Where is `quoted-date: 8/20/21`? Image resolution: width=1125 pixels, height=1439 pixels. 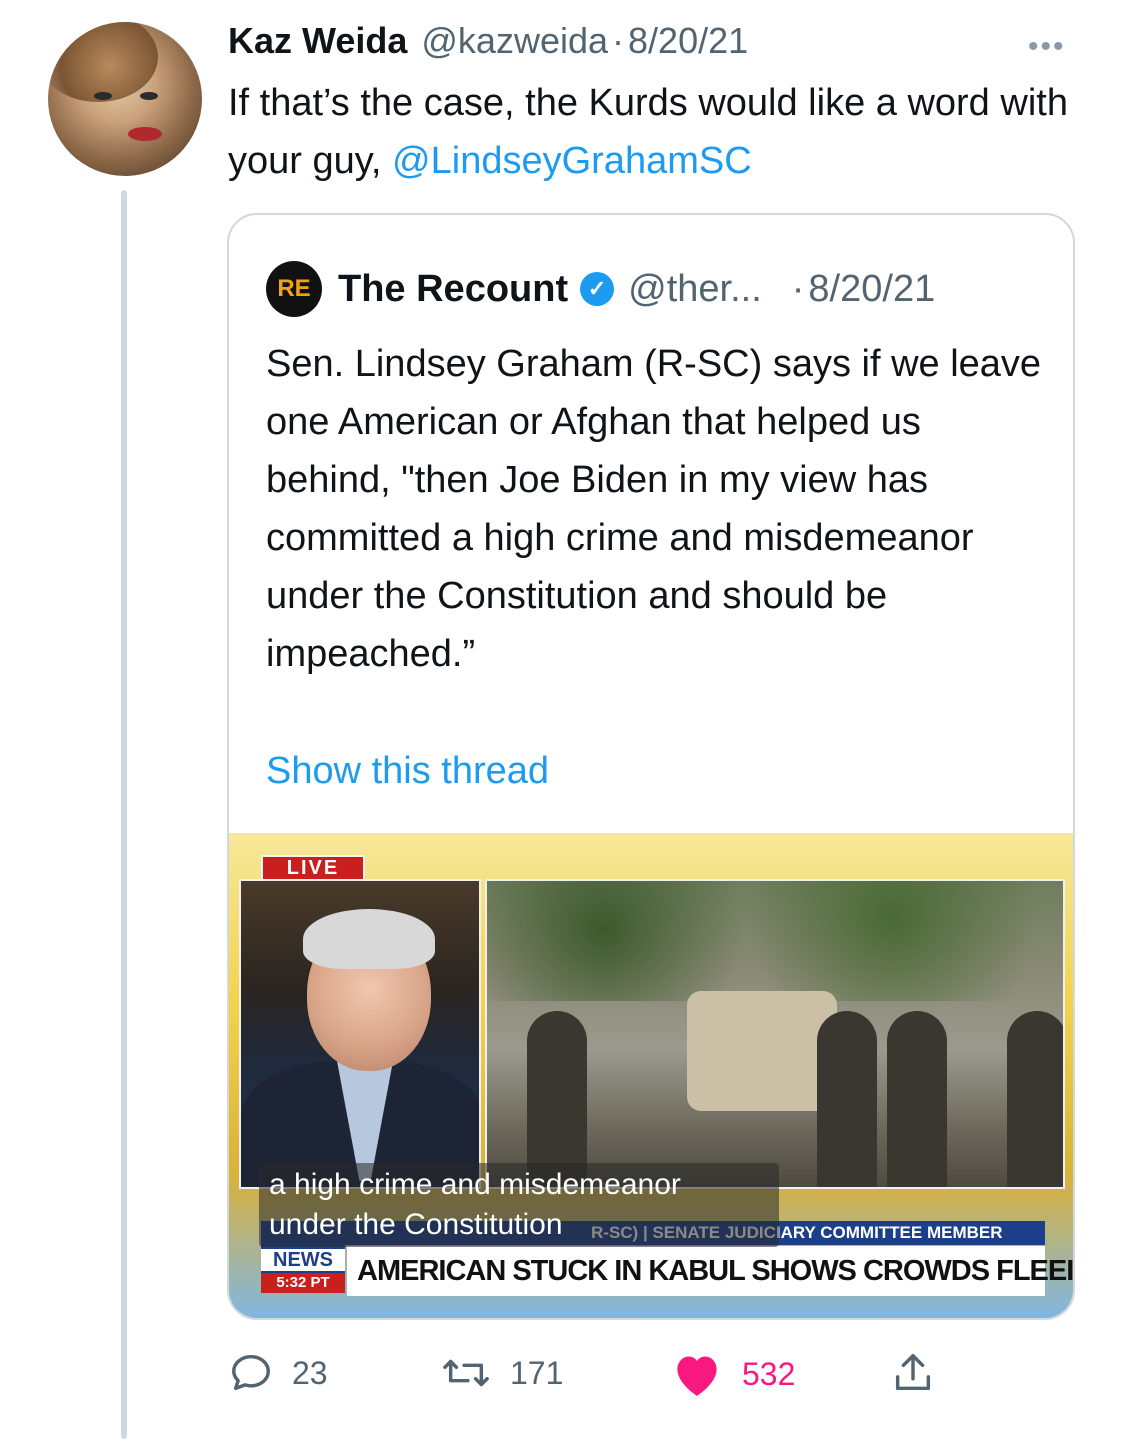
quoted-date: 8/20/21 is located at coordinates (872, 288).